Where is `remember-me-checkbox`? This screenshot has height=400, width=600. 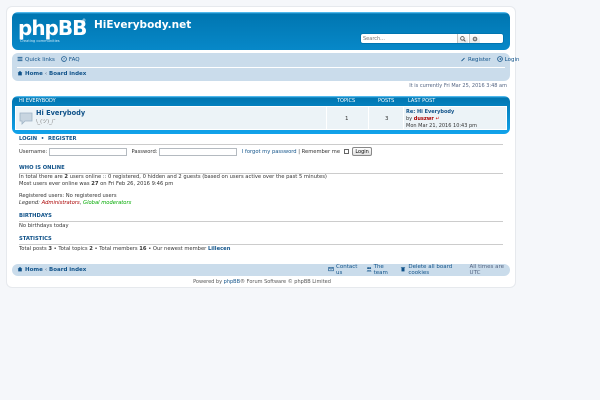
remember-me-checkbox is located at coordinates (346, 151).